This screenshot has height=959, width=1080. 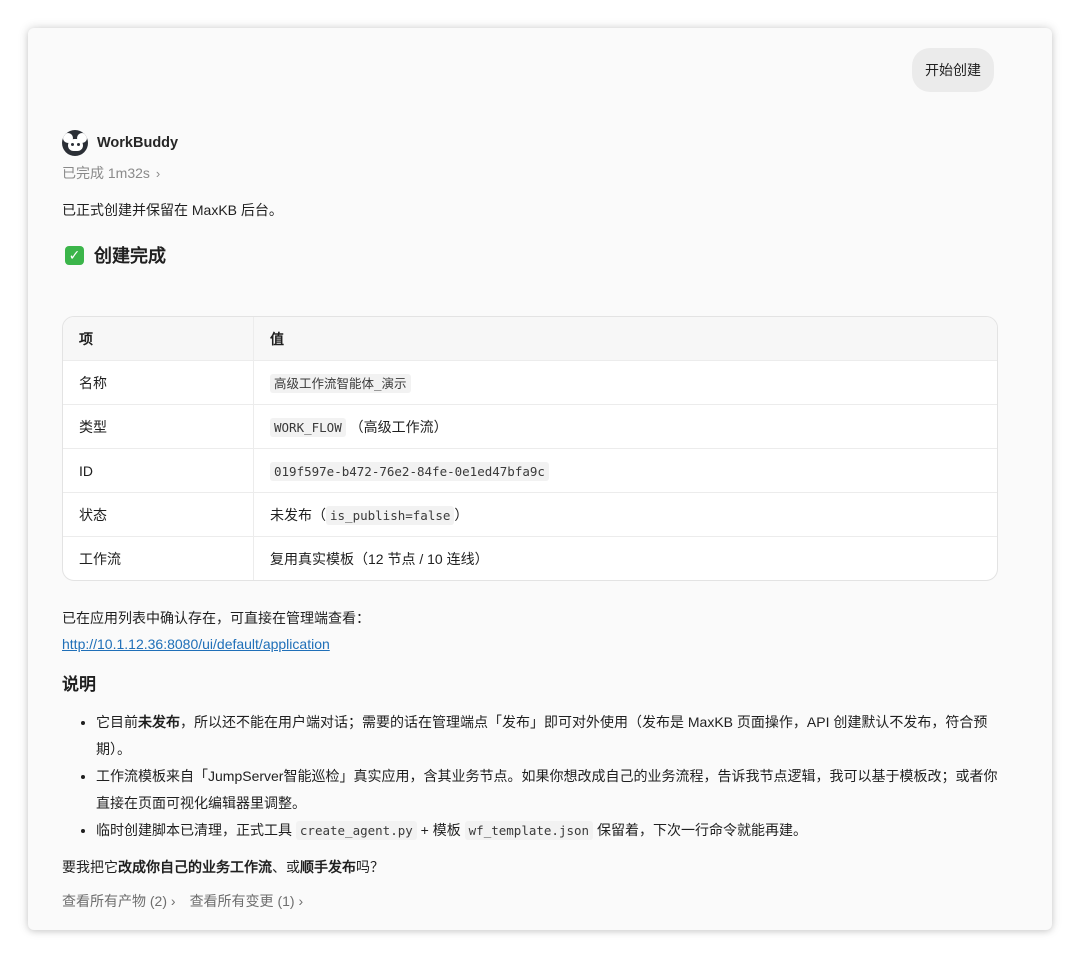 I want to click on agent-name: WorkBuddy, so click(x=138, y=143).